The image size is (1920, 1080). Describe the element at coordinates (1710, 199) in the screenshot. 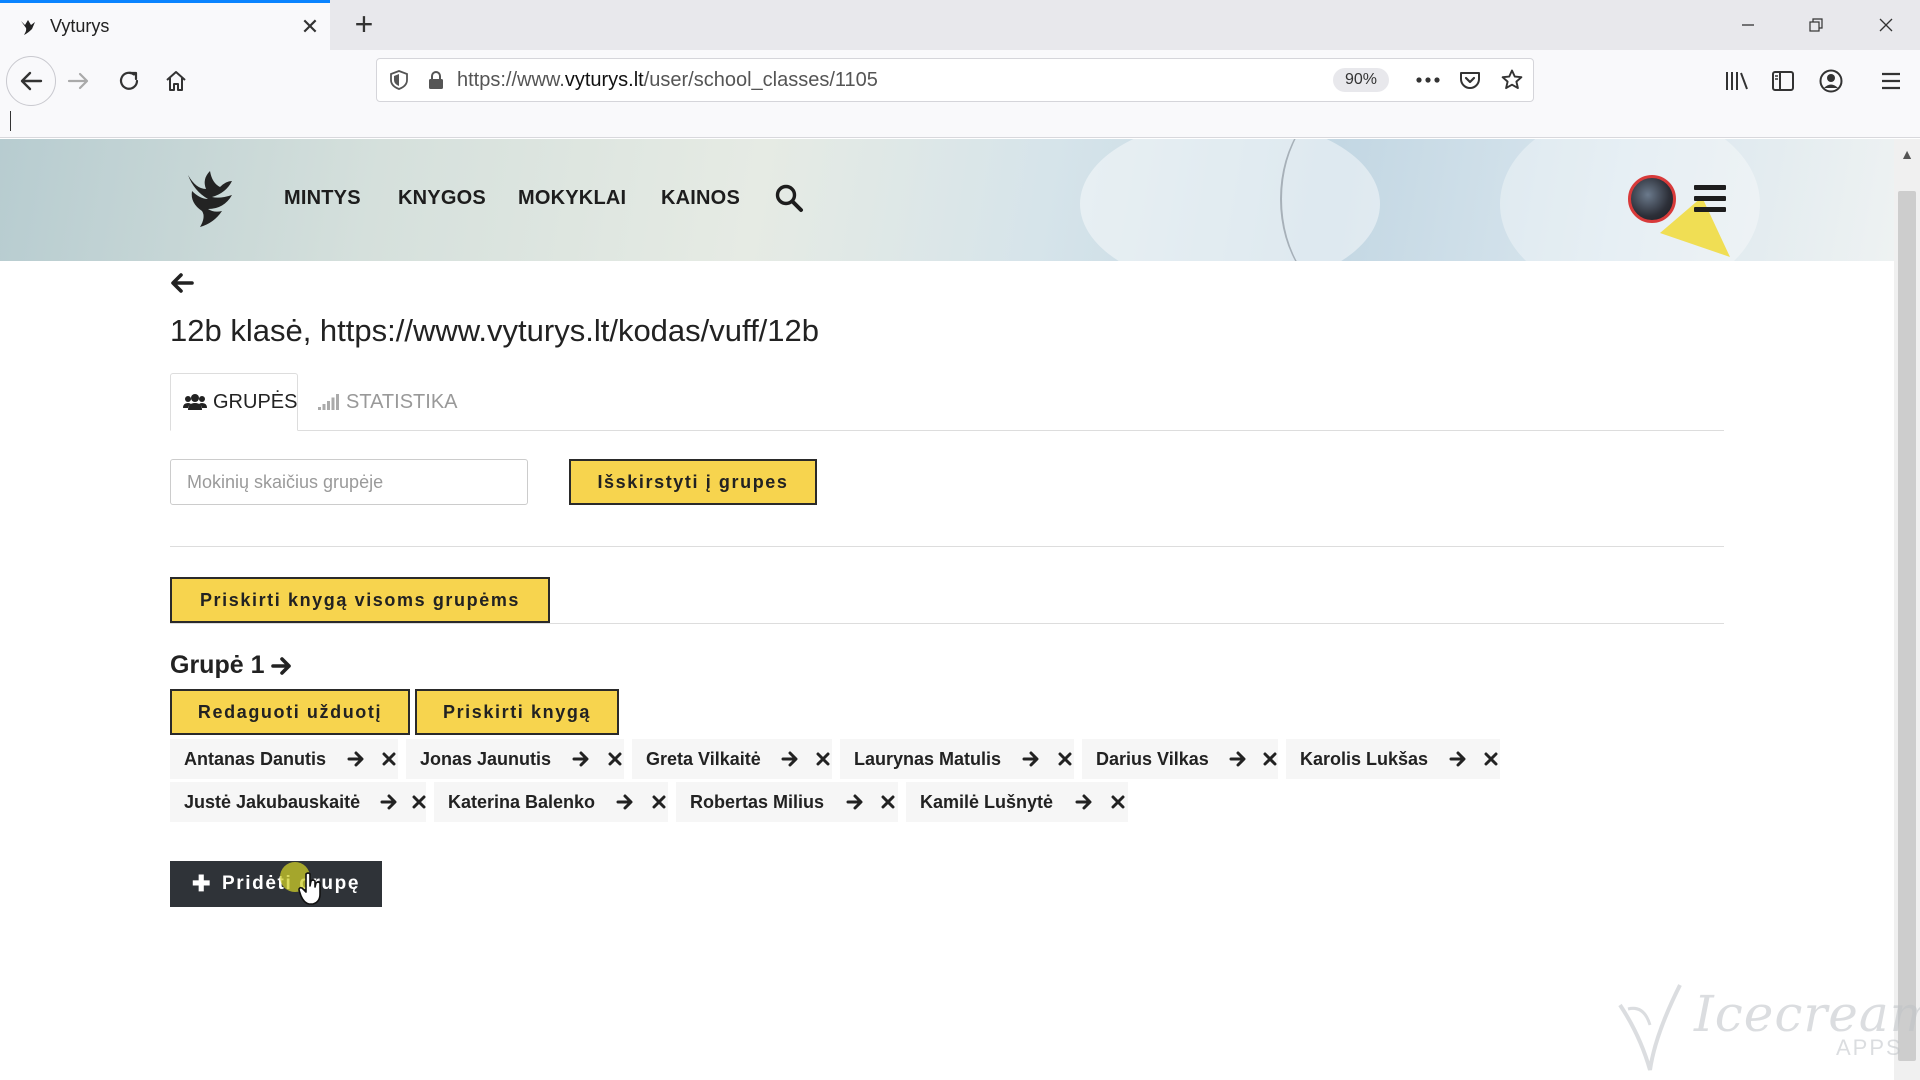

I see `site-menu-hamburger-icon` at that location.